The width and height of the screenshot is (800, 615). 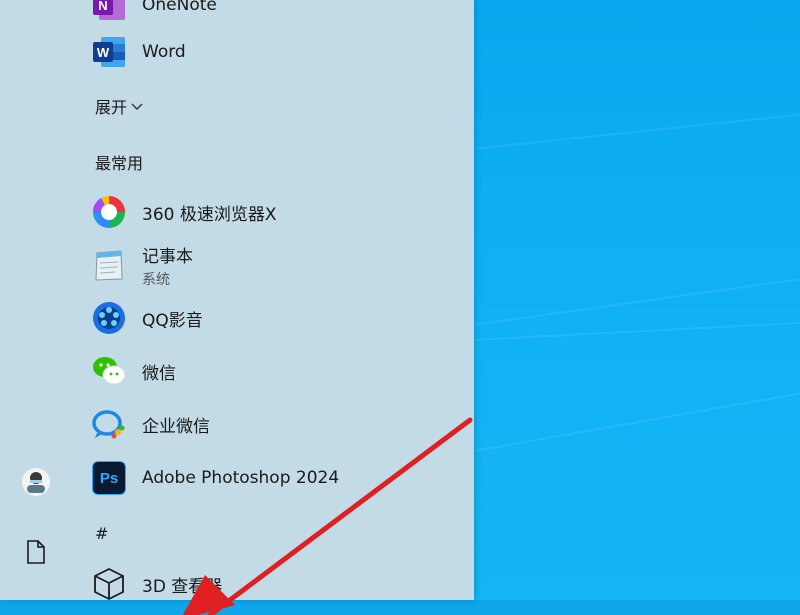 I want to click on user-avatar-icon, so click(x=36, y=482).